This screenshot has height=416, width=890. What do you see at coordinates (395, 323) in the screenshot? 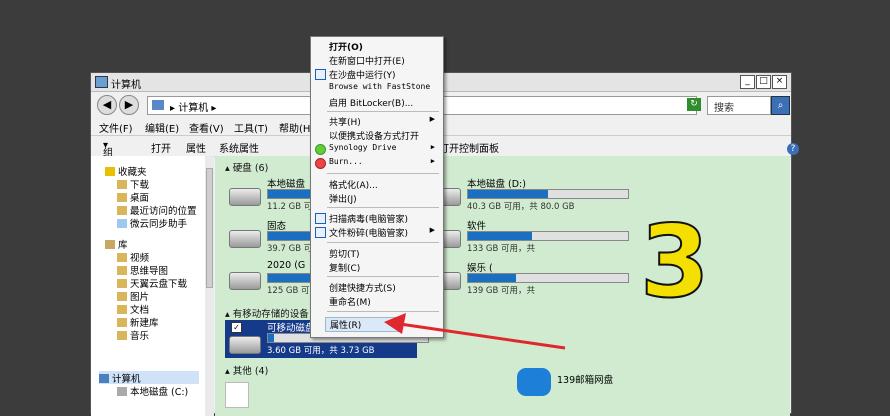
I see `annotation-arrow-head` at bounding box center [395, 323].